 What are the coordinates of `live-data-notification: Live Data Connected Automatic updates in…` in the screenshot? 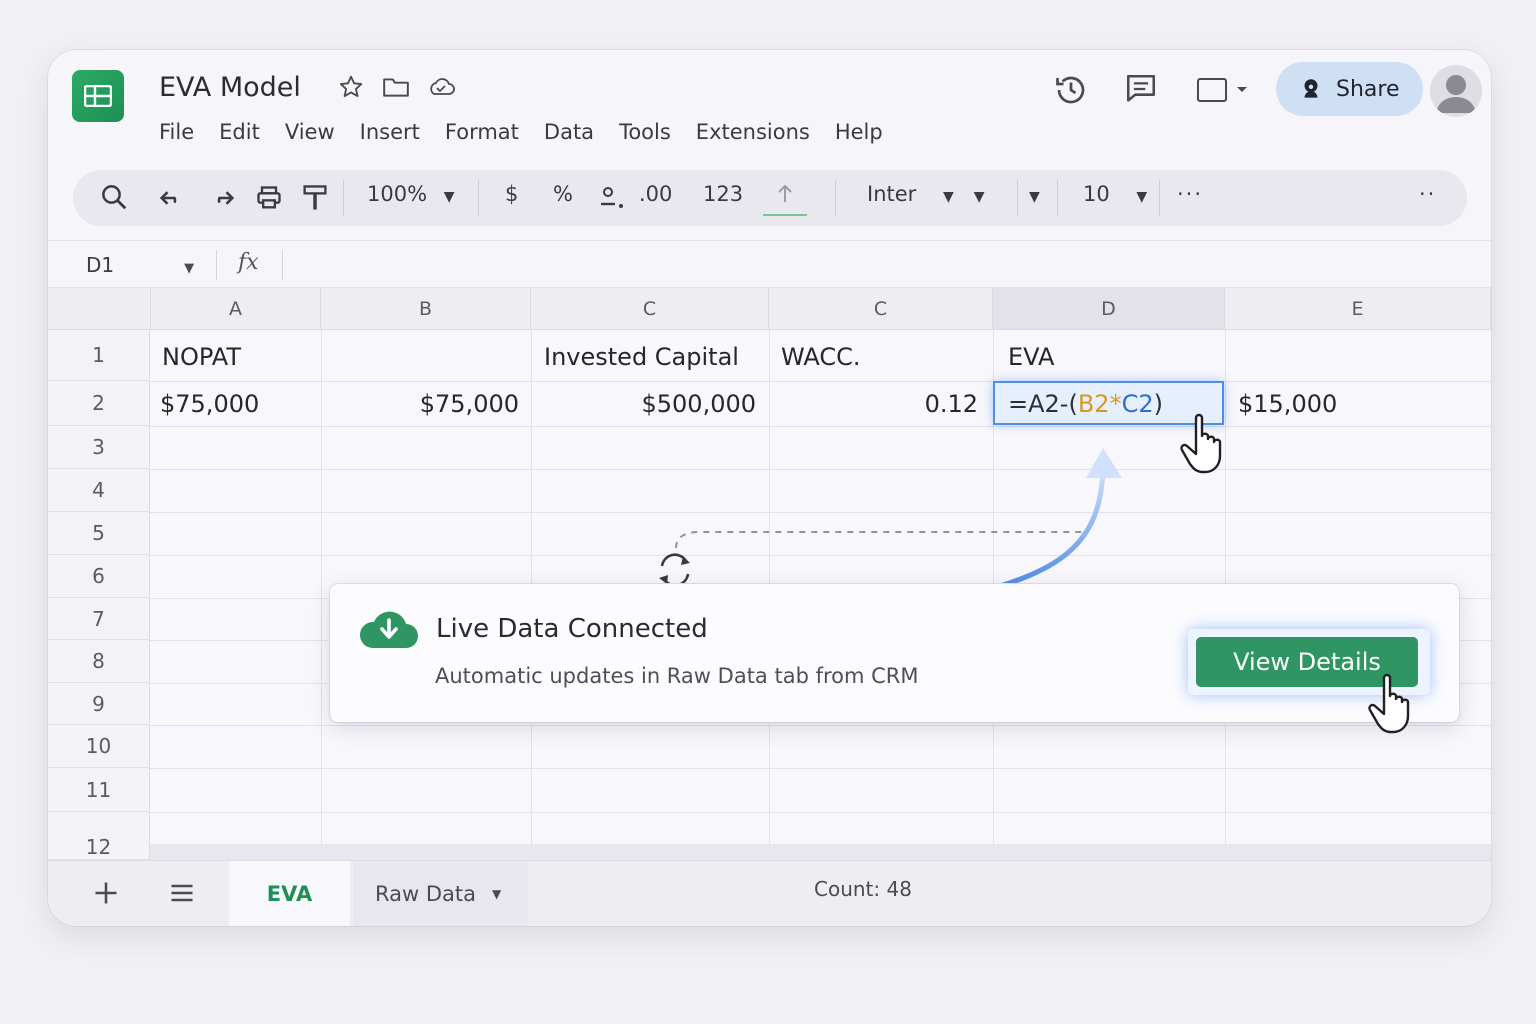 It's located at (894, 653).